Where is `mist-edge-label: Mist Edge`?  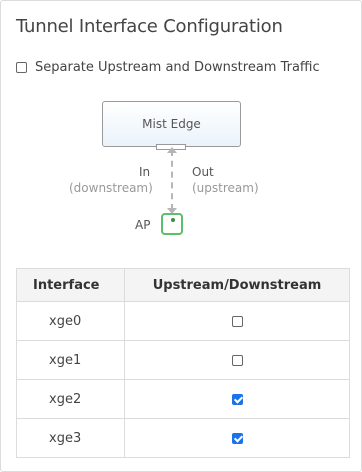
mist-edge-label: Mist Edge is located at coordinates (171, 124).